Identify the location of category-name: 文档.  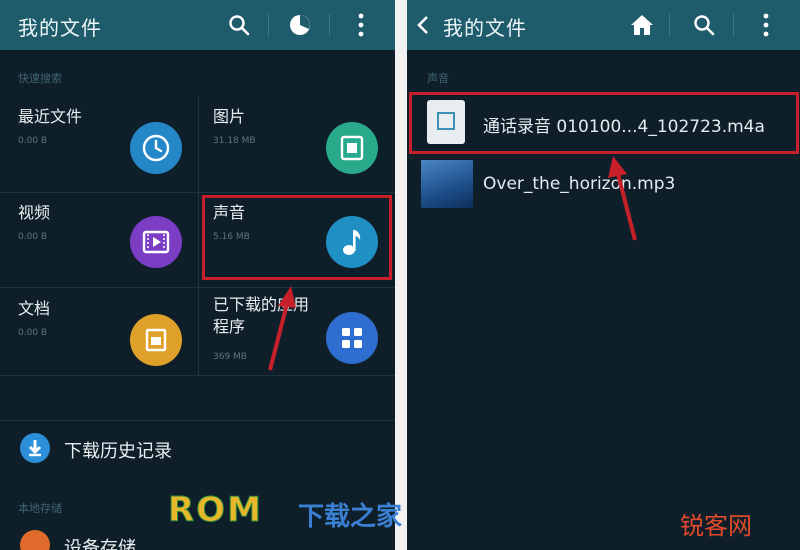
(34, 308).